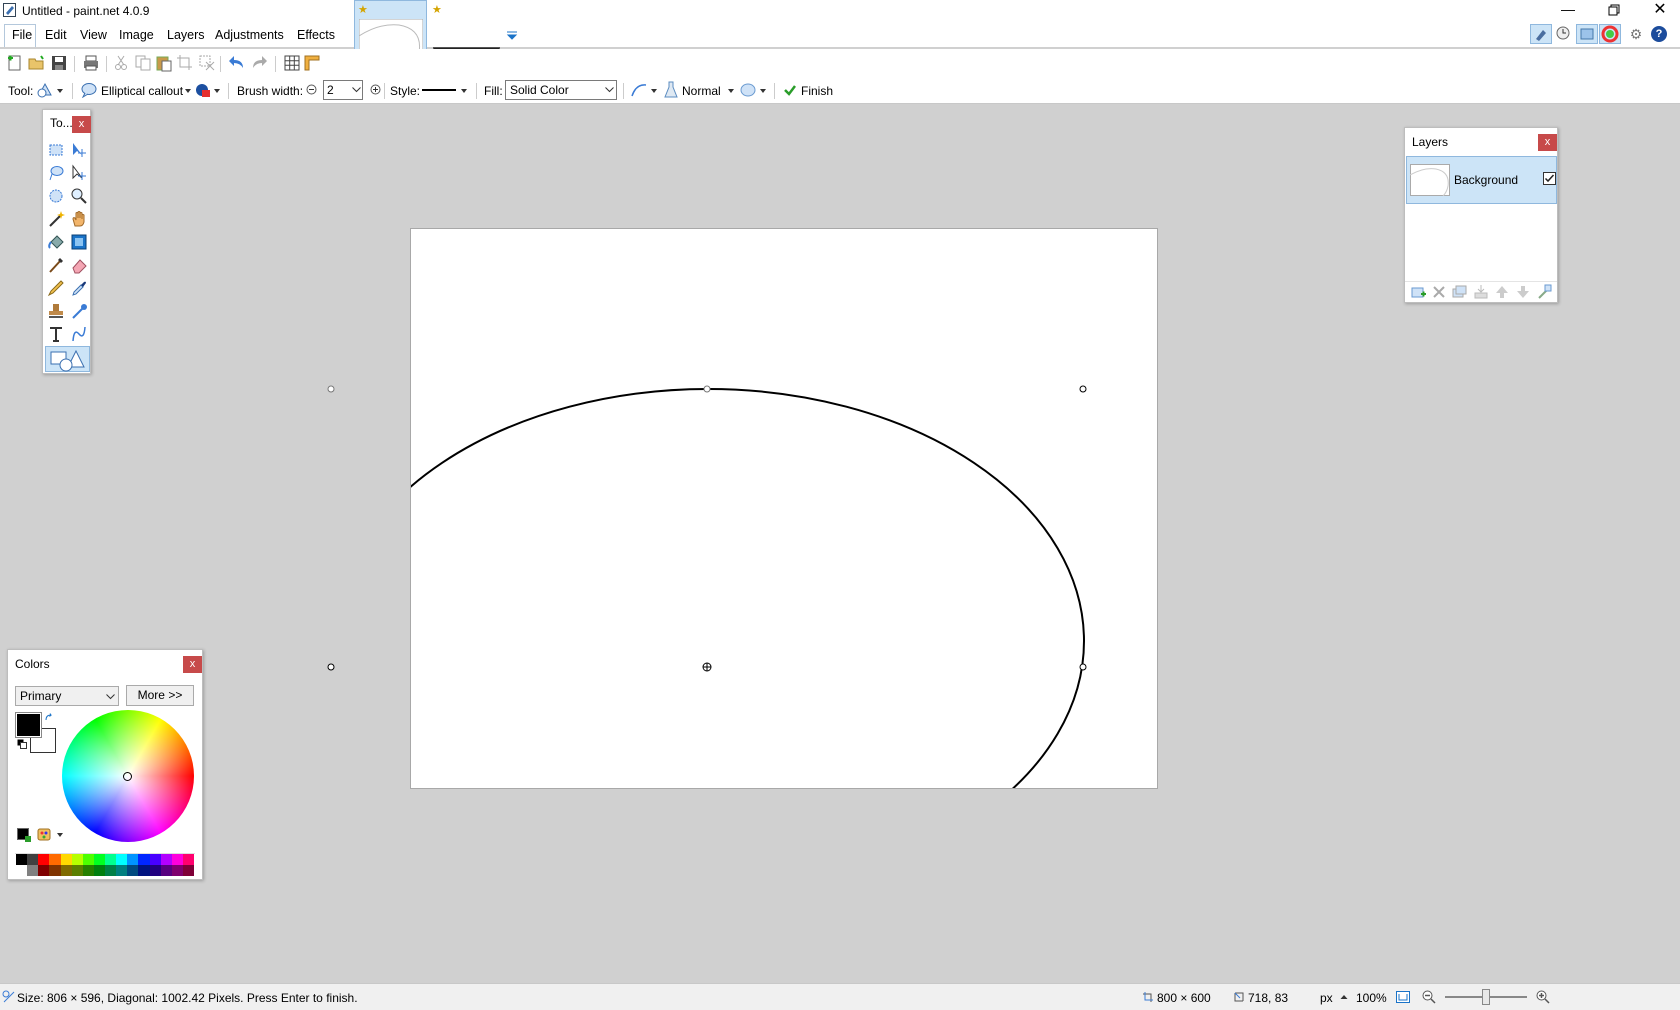  What do you see at coordinates (464, 91) in the screenshot?
I see `line-style-dropdown-arrow` at bounding box center [464, 91].